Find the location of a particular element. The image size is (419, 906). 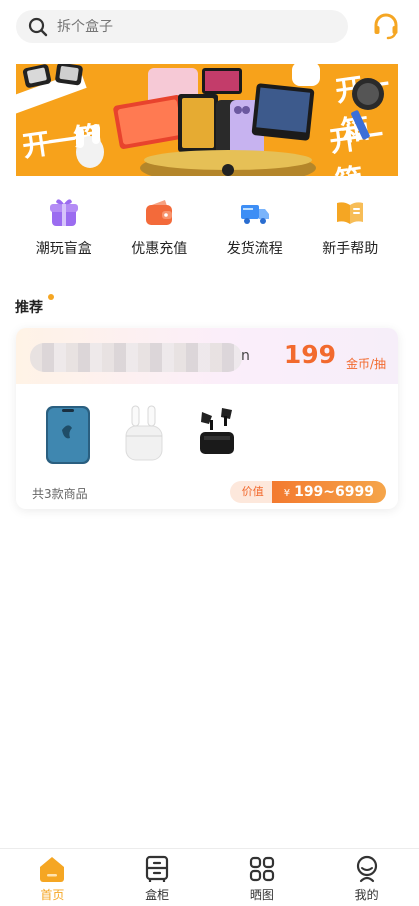

title-dot is located at coordinates (51, 297).